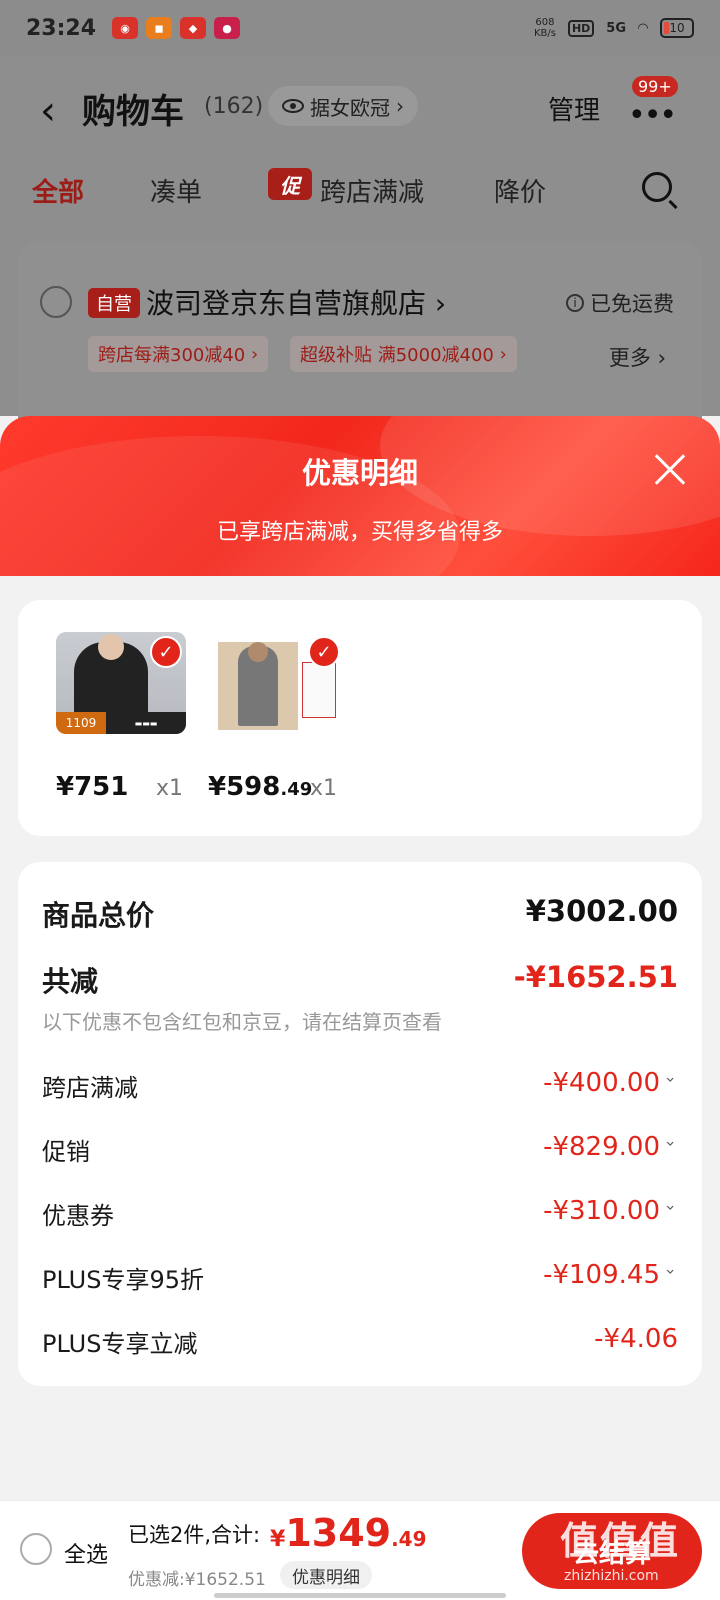 The image size is (720, 1600). I want to click on tab-all: 全部, so click(58, 190).